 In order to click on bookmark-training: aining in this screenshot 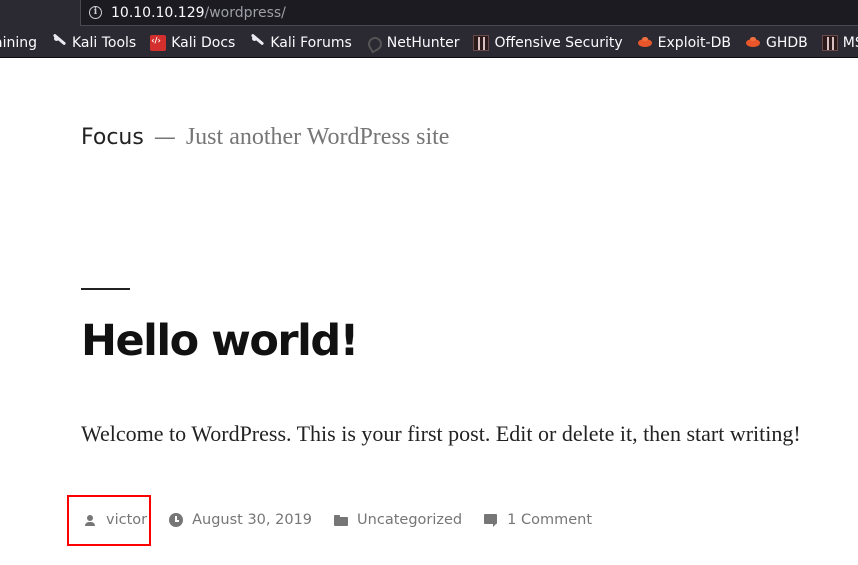, I will do `click(18, 43)`.